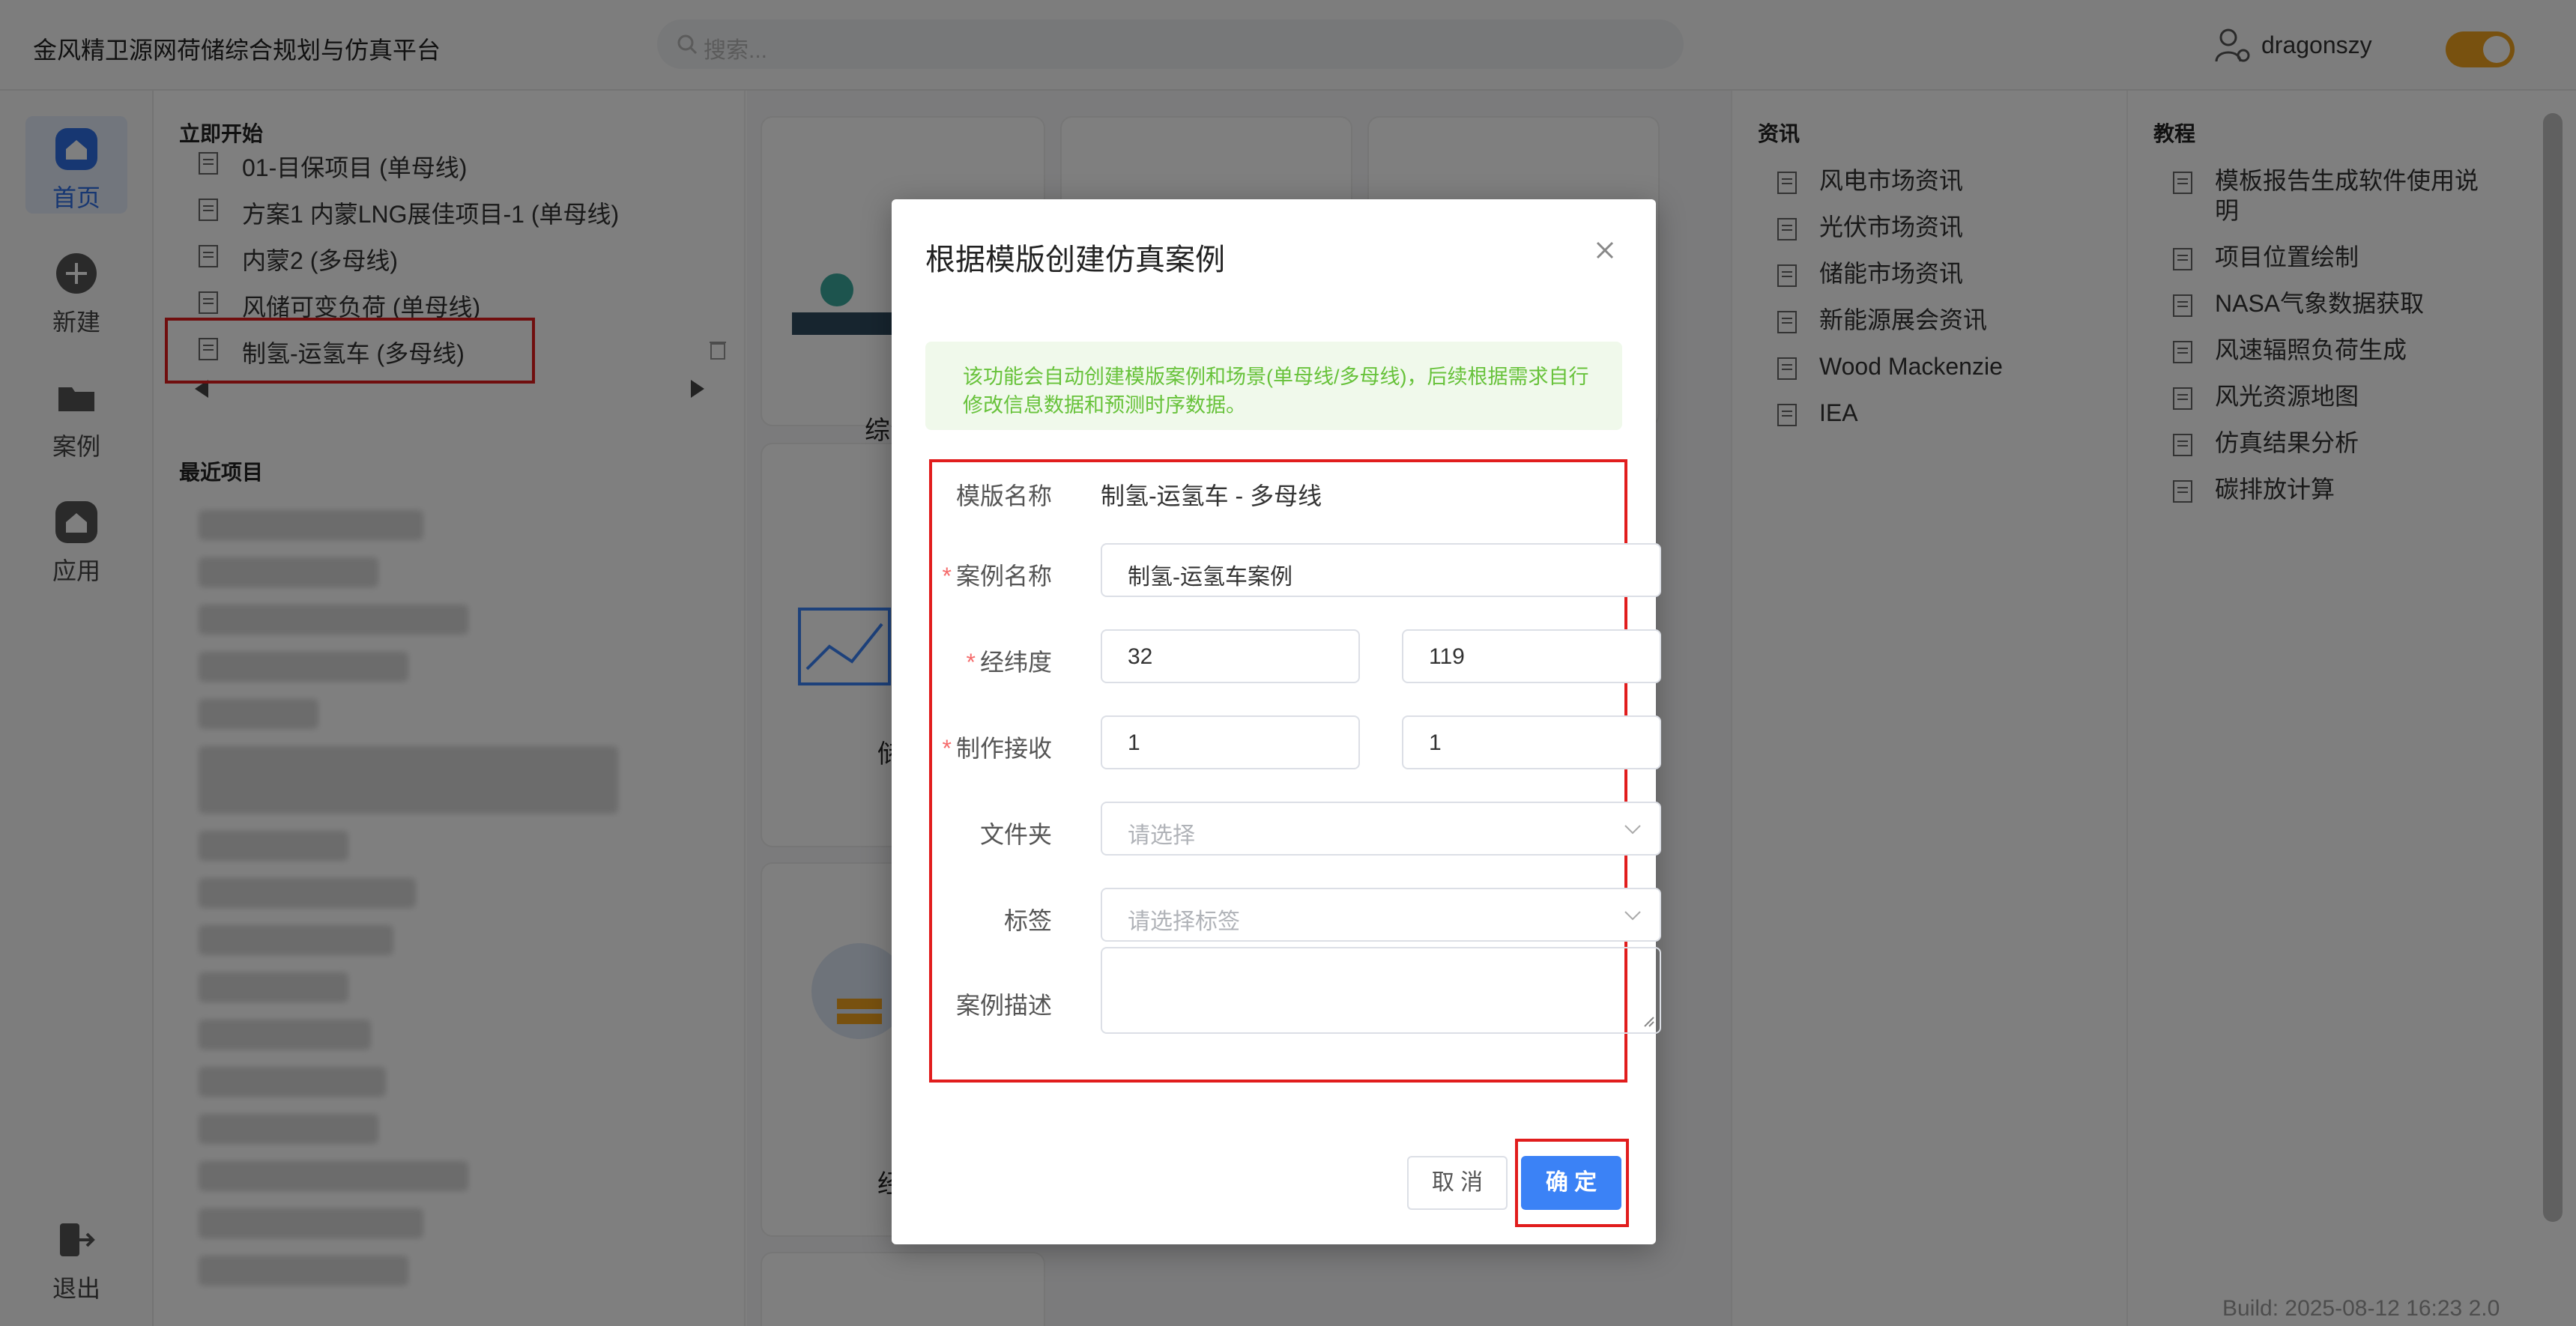  What do you see at coordinates (1572, 1183) in the screenshot?
I see `annotation-highlight` at bounding box center [1572, 1183].